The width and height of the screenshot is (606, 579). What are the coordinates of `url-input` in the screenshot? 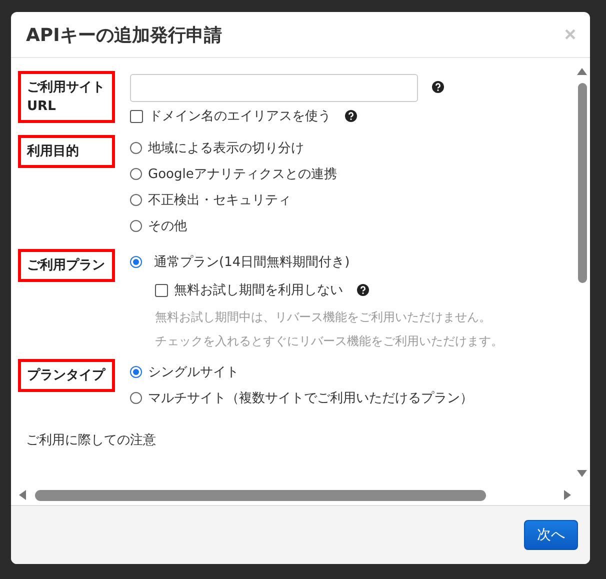 It's located at (274, 88).